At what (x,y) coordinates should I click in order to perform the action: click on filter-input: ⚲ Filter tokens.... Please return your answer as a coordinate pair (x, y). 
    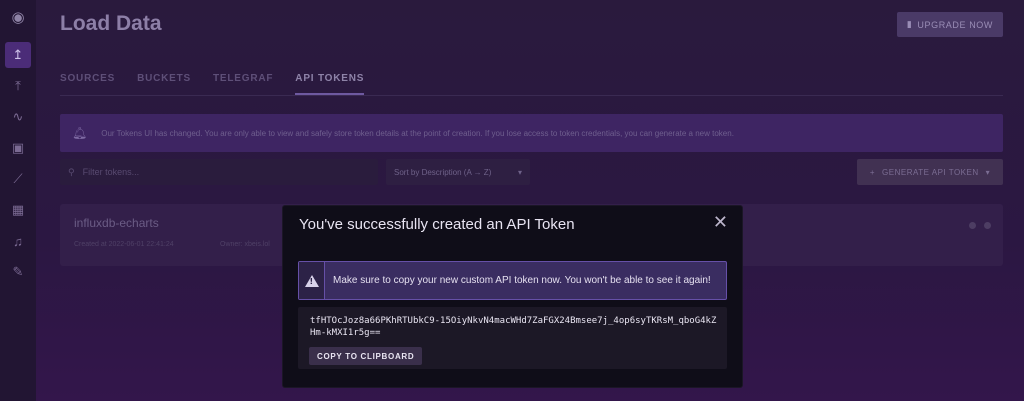
    Looking at the image, I should click on (219, 172).